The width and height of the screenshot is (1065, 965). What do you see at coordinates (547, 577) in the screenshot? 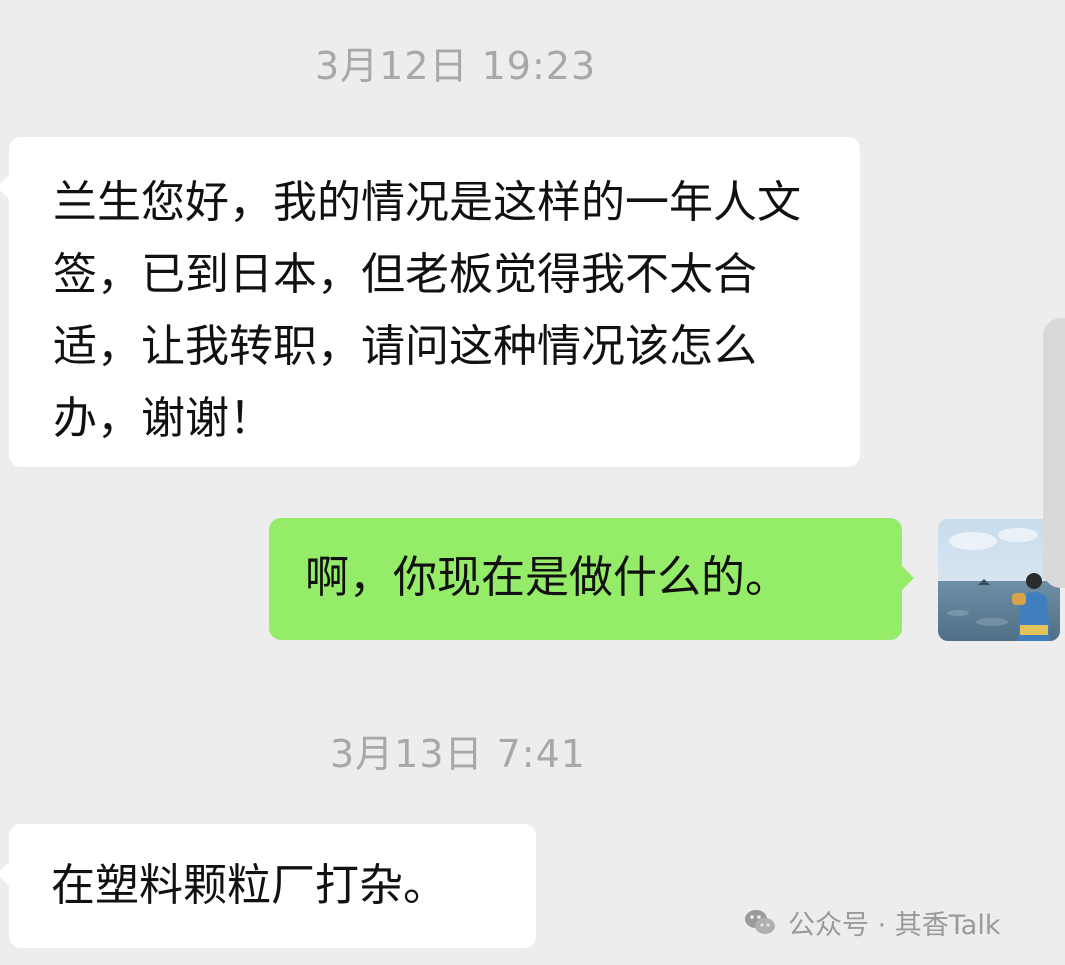
I see `outgoing-message-text-1: 啊，你现在是做什么的。` at bounding box center [547, 577].